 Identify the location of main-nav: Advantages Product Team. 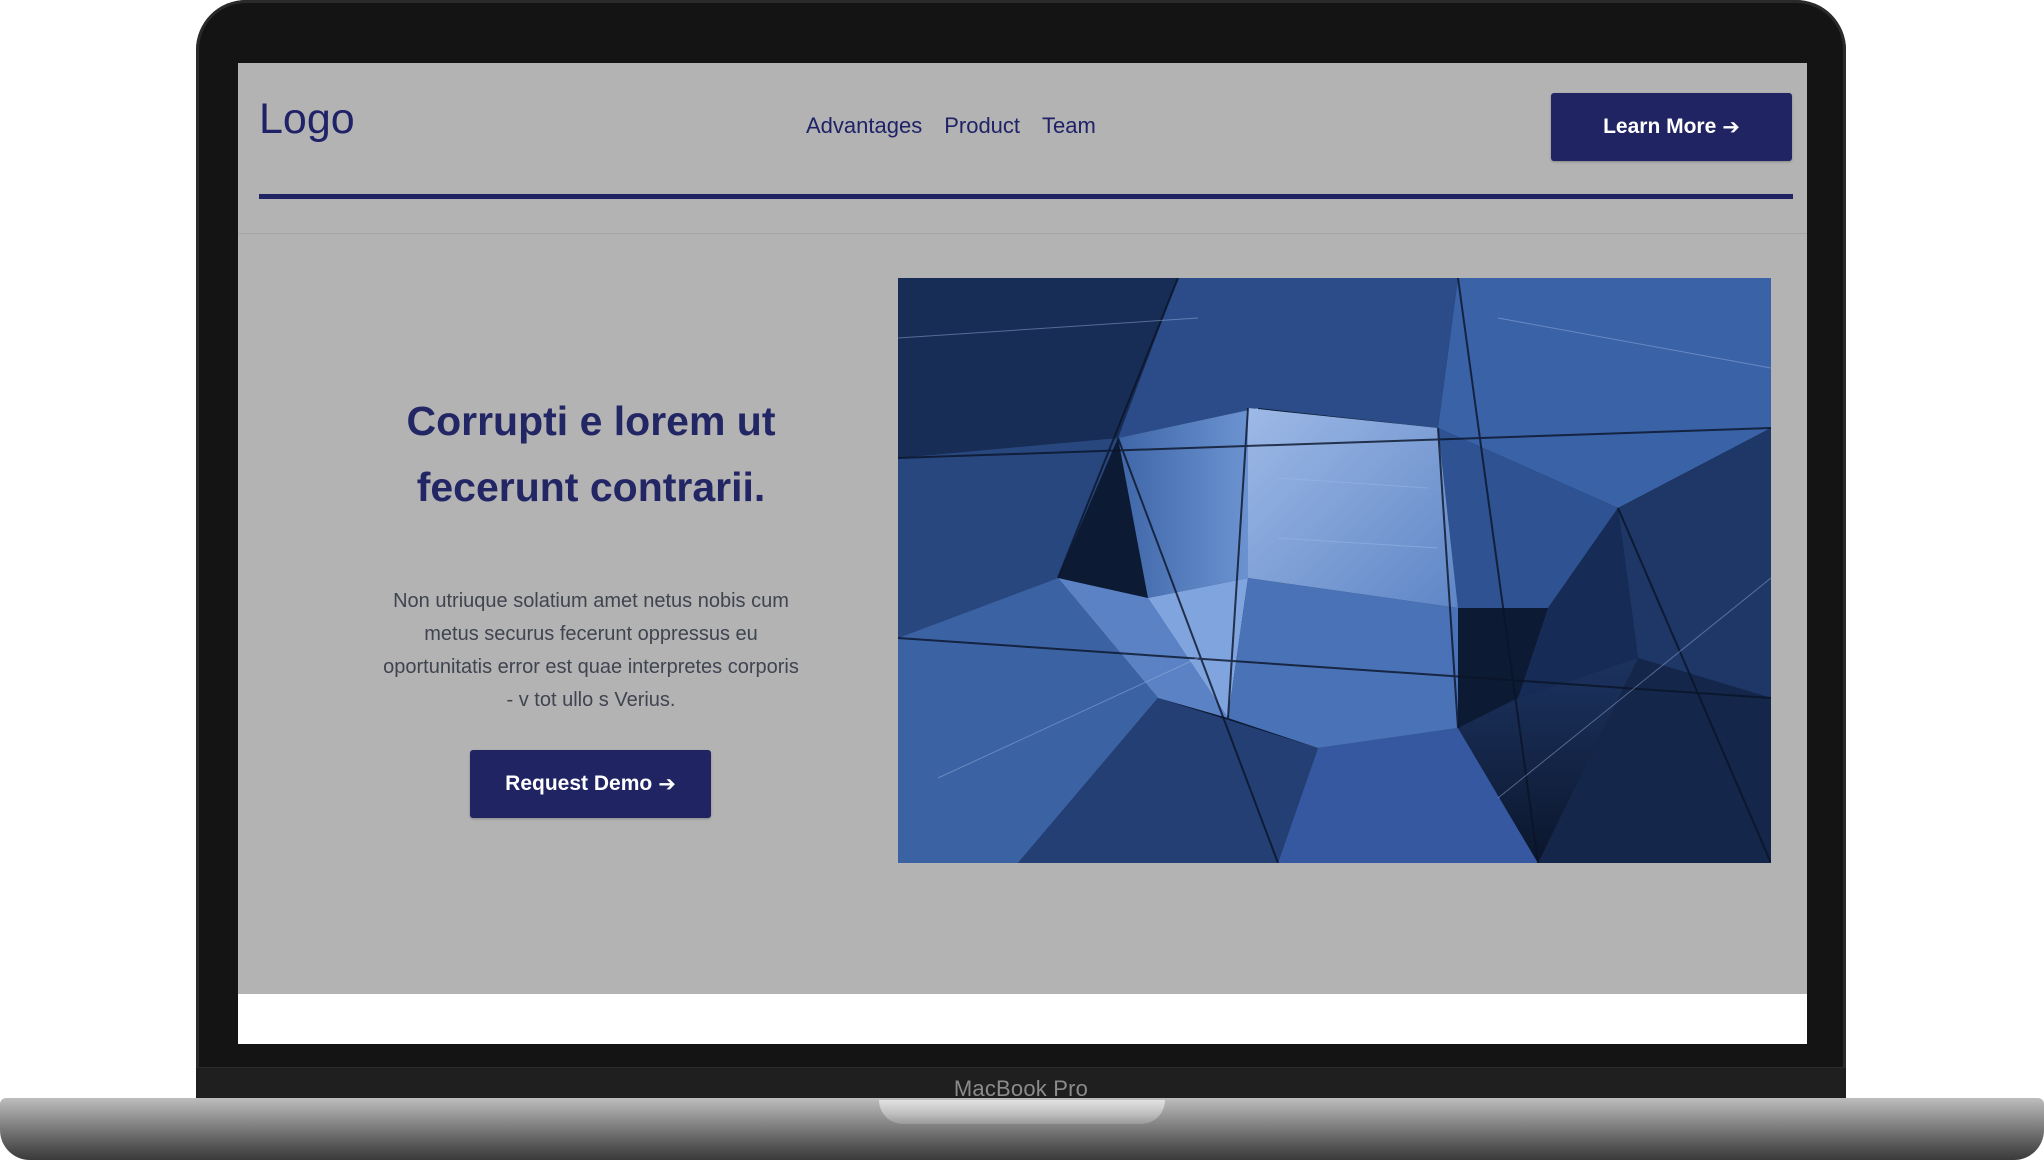
(951, 126).